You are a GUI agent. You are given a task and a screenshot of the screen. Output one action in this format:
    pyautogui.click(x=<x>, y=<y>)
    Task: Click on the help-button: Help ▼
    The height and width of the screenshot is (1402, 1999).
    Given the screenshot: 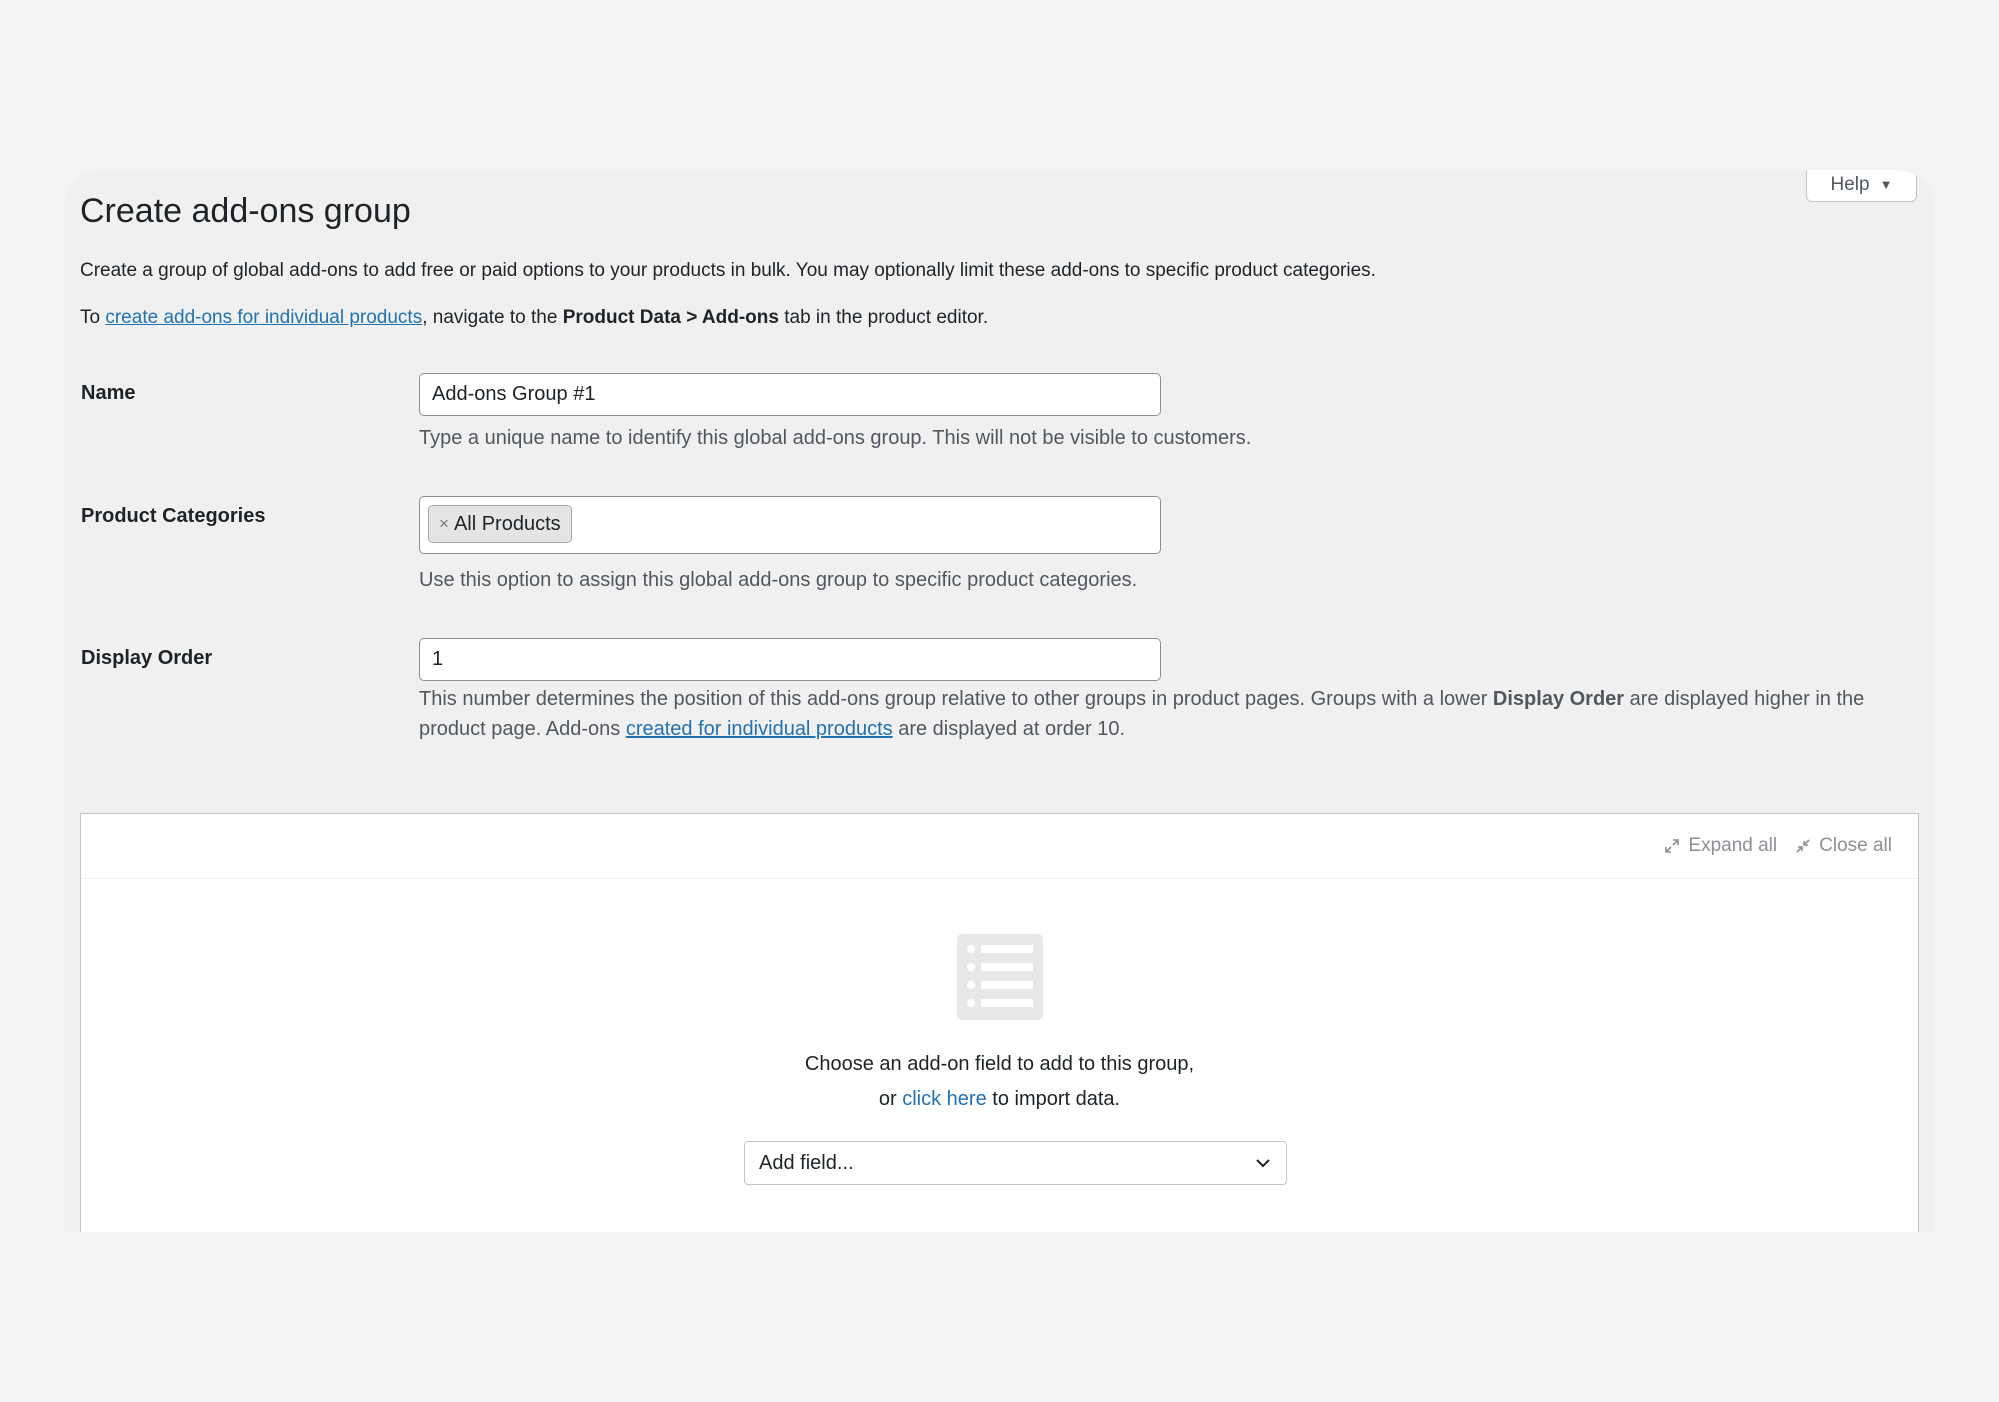 What is the action you would take?
    pyautogui.click(x=1861, y=186)
    